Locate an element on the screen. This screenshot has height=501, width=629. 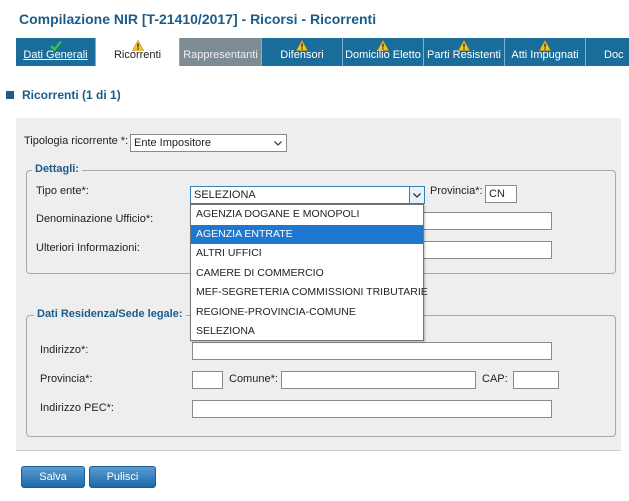
provincia-residenza-label: Provincia*: is located at coordinates (66, 379).